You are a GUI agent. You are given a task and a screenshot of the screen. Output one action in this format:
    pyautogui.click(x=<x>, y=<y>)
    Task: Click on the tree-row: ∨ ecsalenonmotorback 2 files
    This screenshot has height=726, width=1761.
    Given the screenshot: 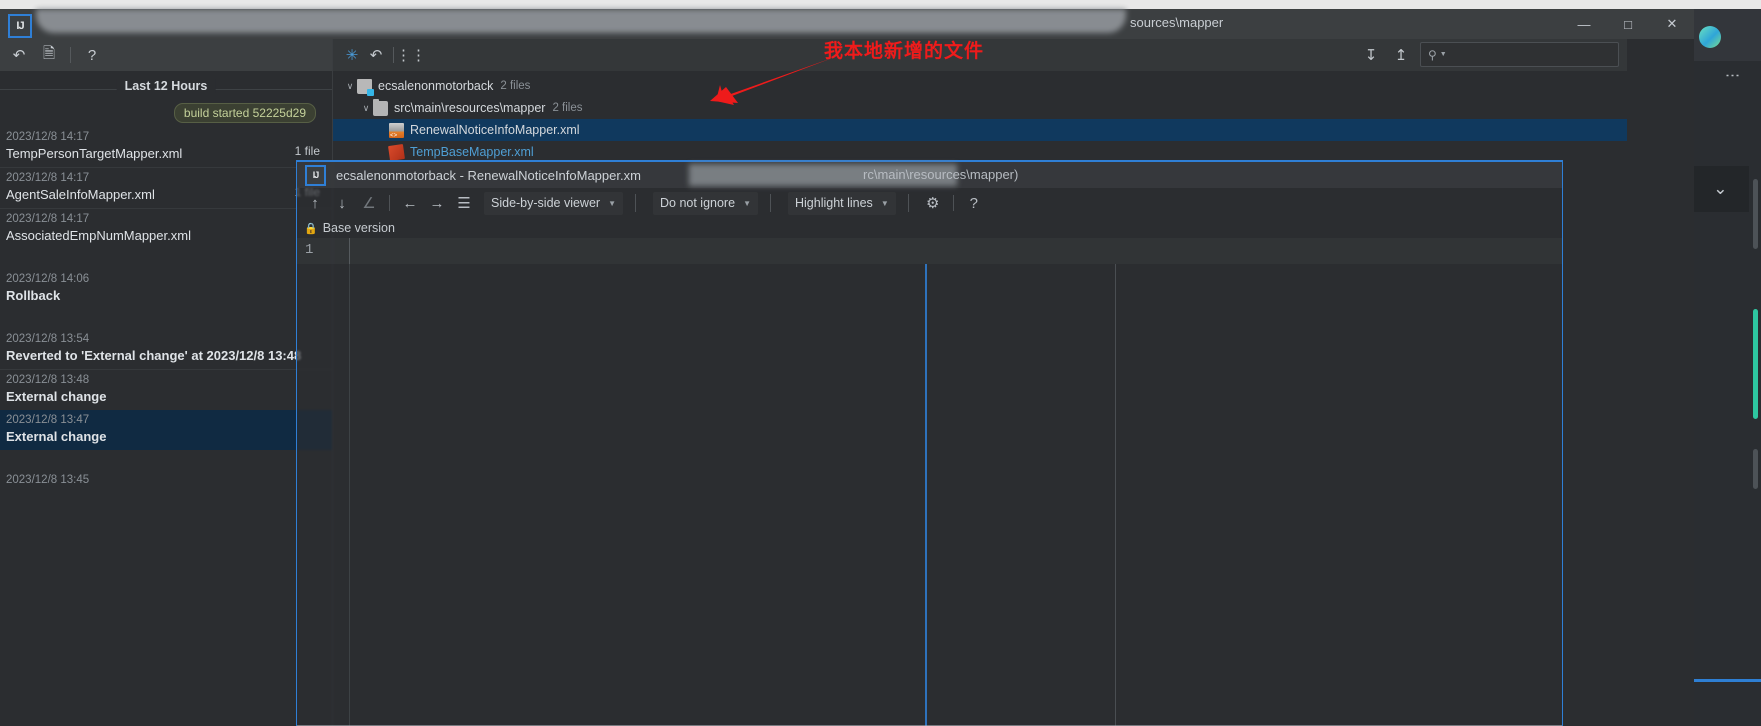 What is the action you would take?
    pyautogui.click(x=980, y=86)
    